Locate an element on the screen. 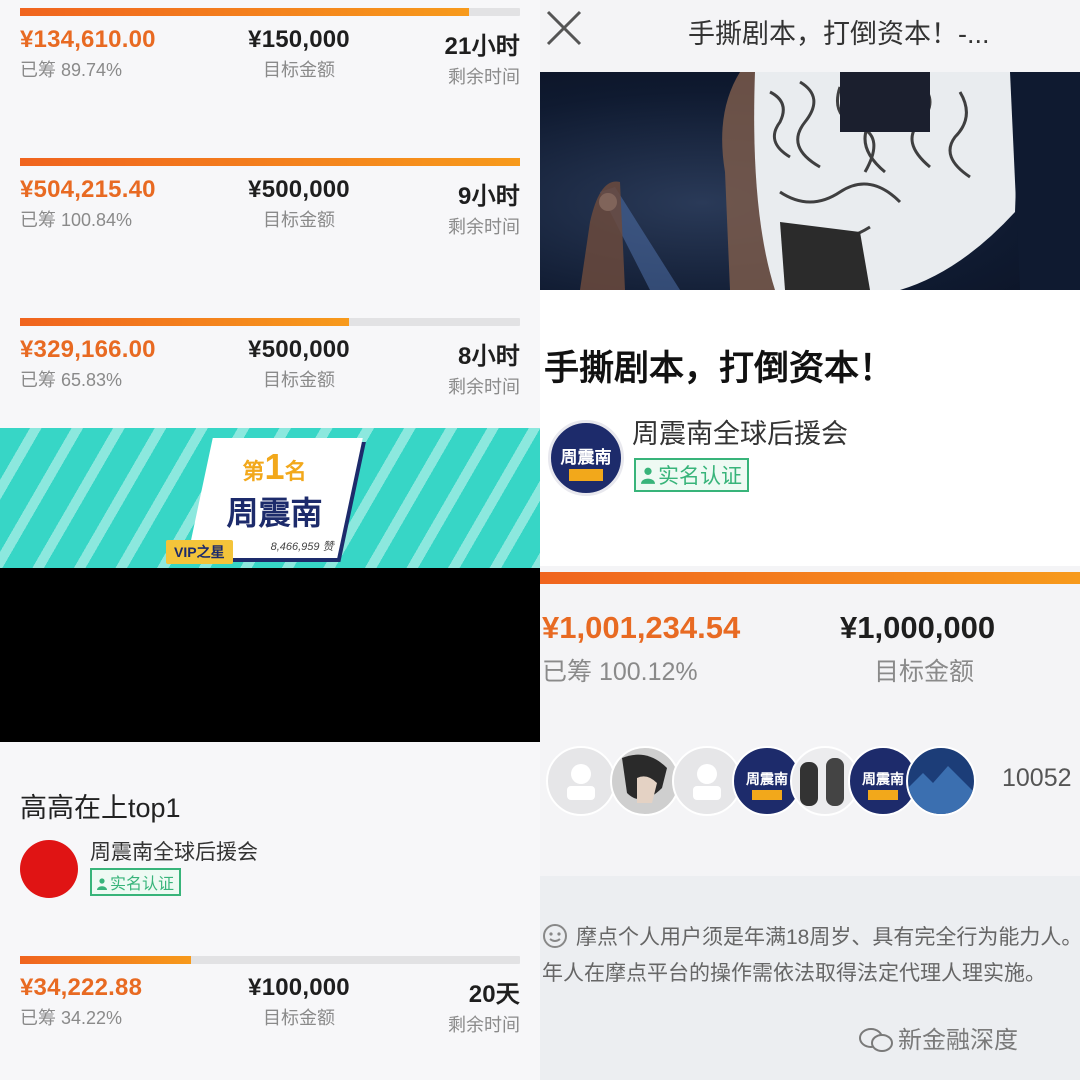  backer-count: 10052 is located at coordinates (1037, 778).